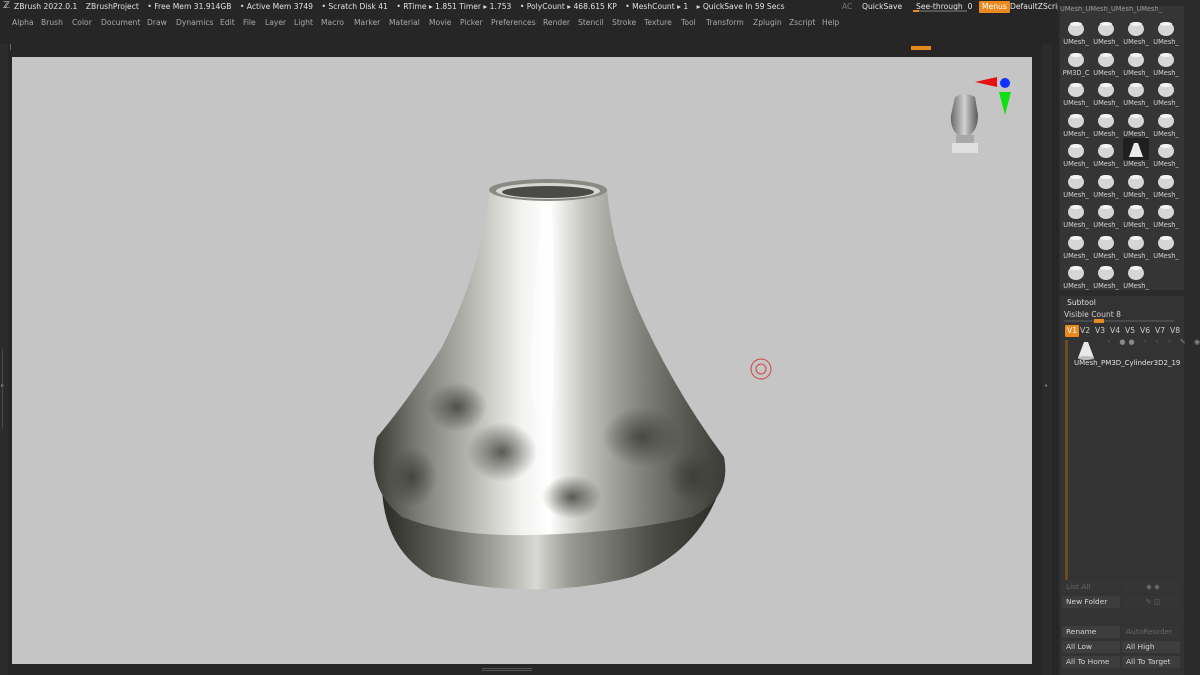  What do you see at coordinates (1151, 632) in the screenshot?
I see `auto-reorder-button: AutoReorder` at bounding box center [1151, 632].